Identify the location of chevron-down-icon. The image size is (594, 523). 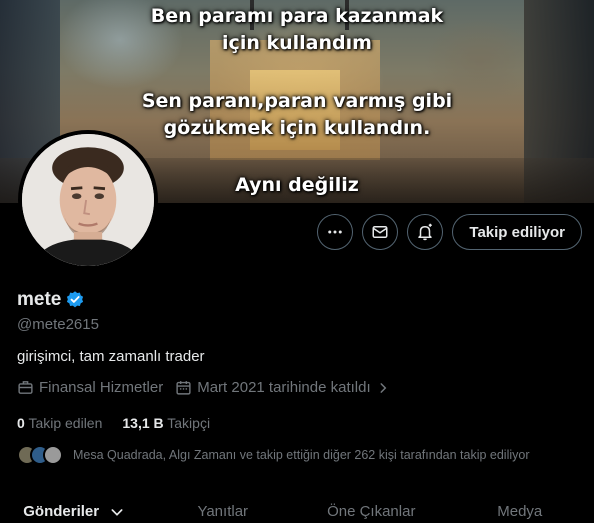
(117, 512).